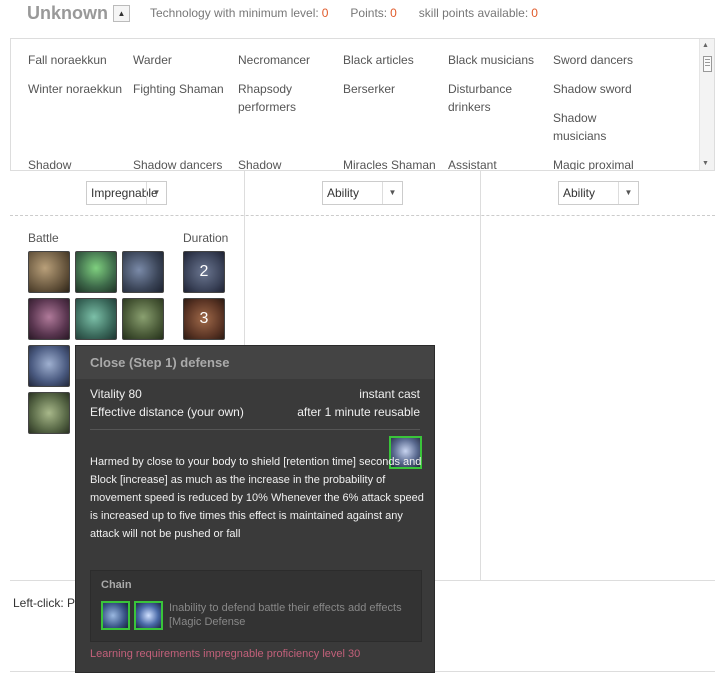  I want to click on class-item: Black articles, so click(393, 60).